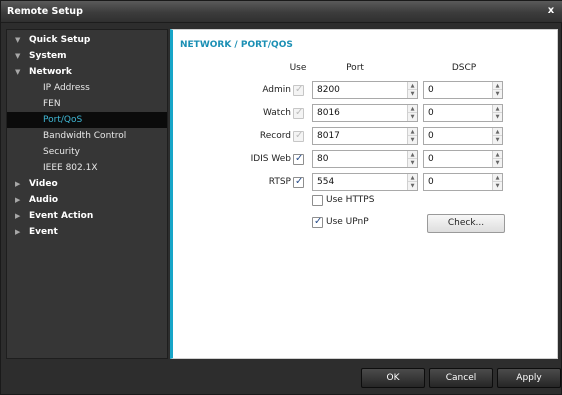 The width and height of the screenshot is (562, 395). Describe the element at coordinates (365, 159) in the screenshot. I see `port-spinbox: 80 ▲ ▼` at that location.